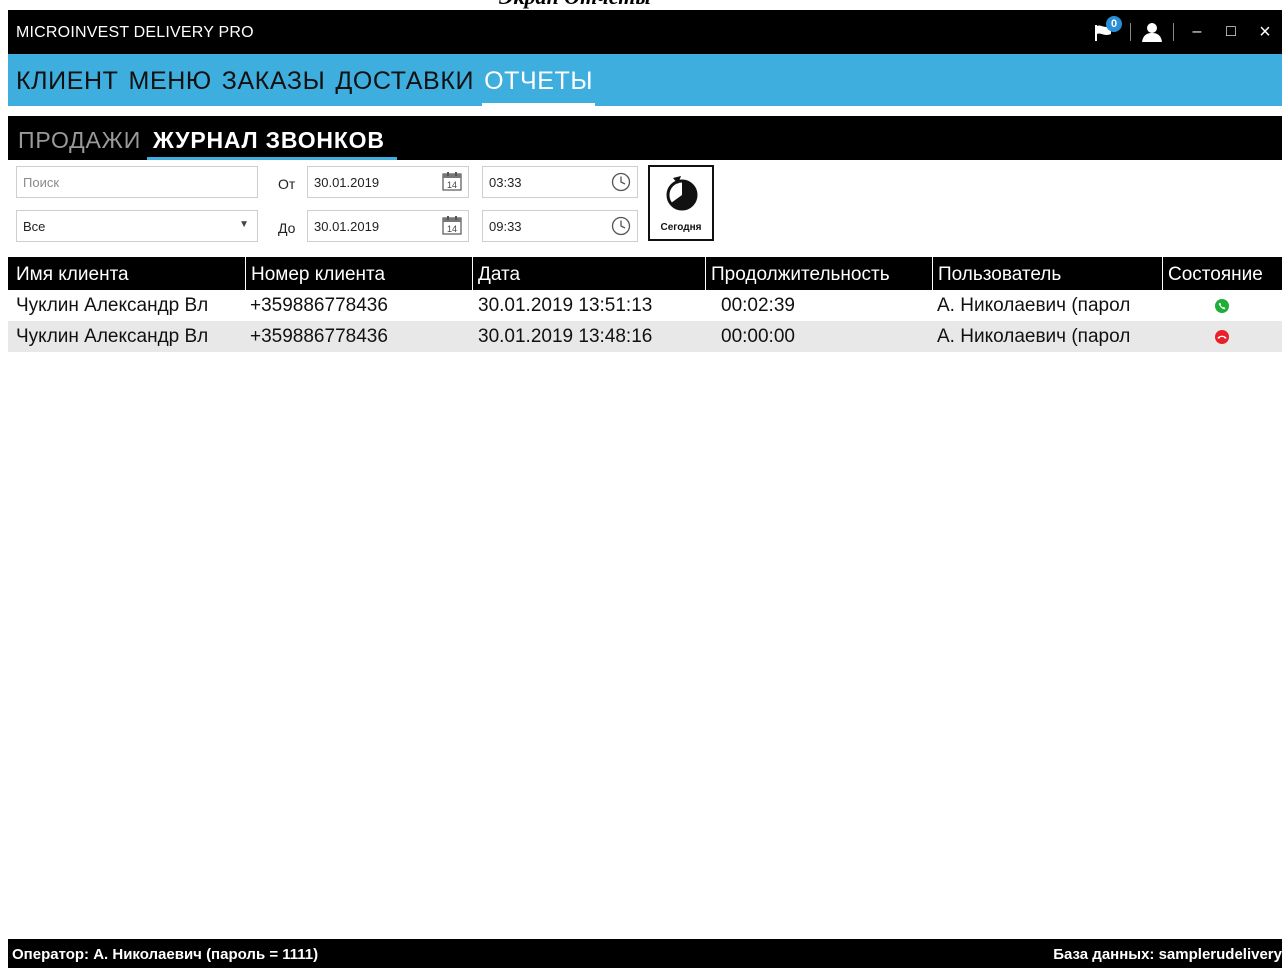  I want to click on operator-info: Оператор: А. Николаевич (пароль = 1111), so click(165, 954).